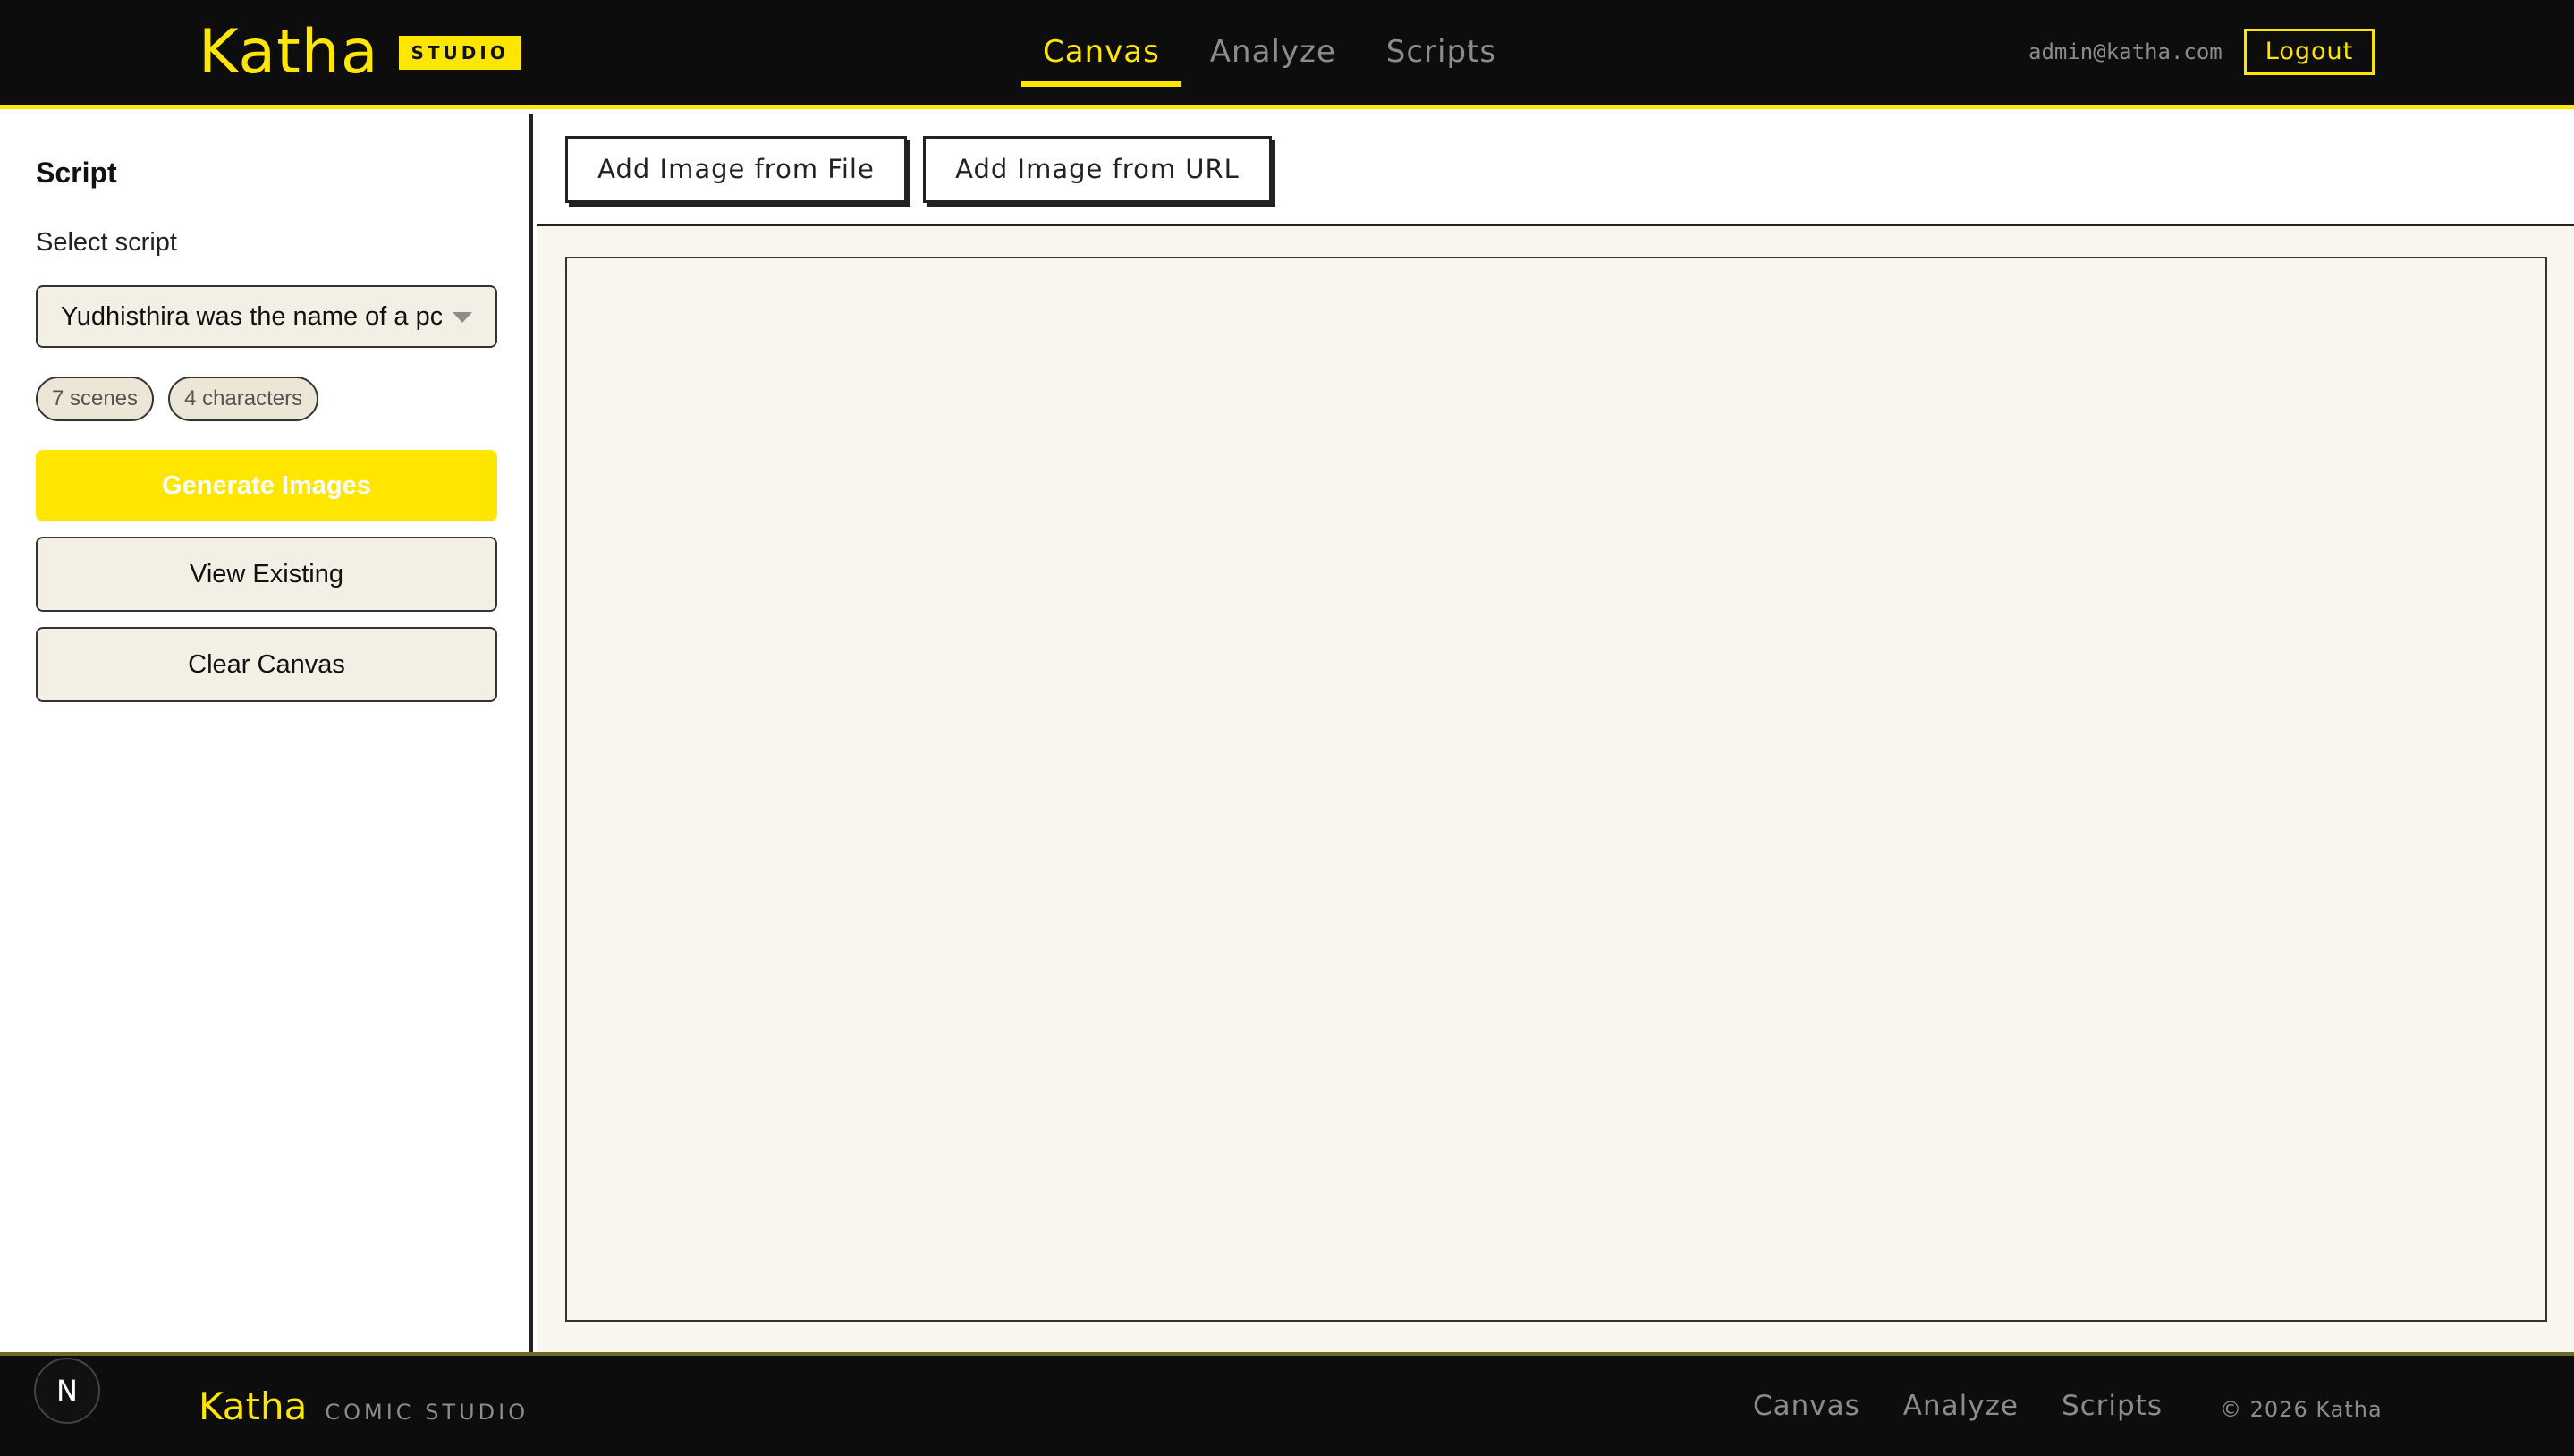 Image resolution: width=2574 pixels, height=1456 pixels. Describe the element at coordinates (266, 485) in the screenshot. I see `generate-images-button: Generate Images` at that location.